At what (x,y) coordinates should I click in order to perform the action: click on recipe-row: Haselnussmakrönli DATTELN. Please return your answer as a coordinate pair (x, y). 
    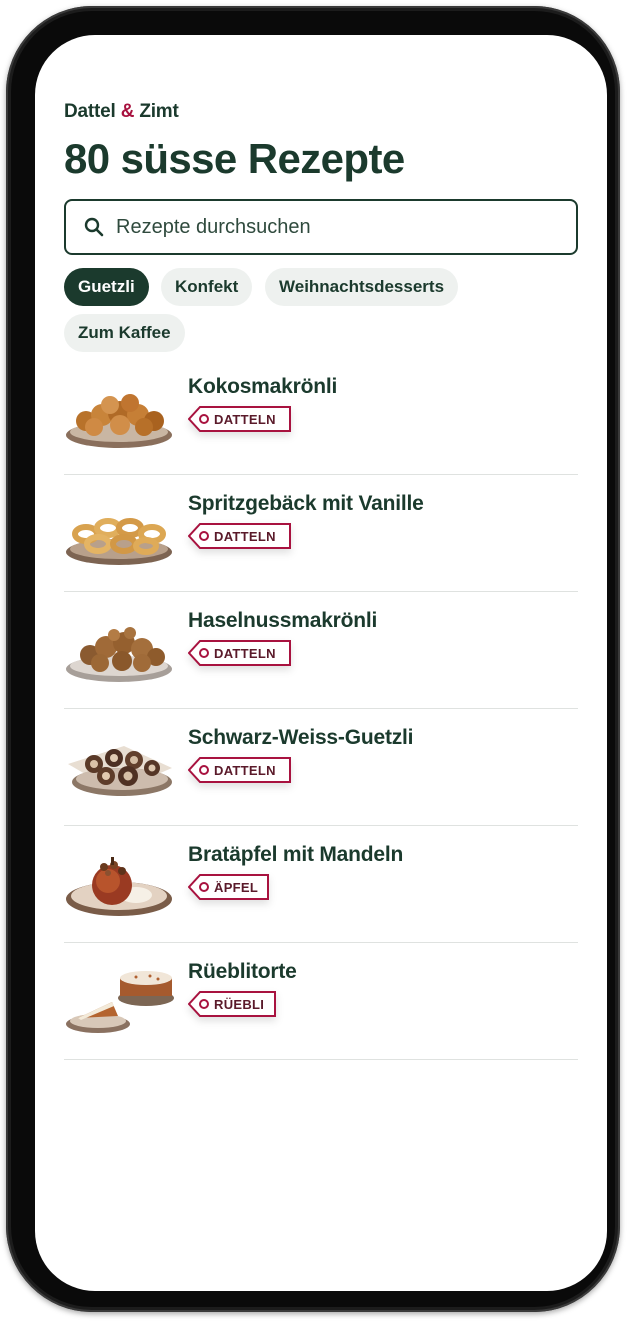
    Looking at the image, I should click on (321, 650).